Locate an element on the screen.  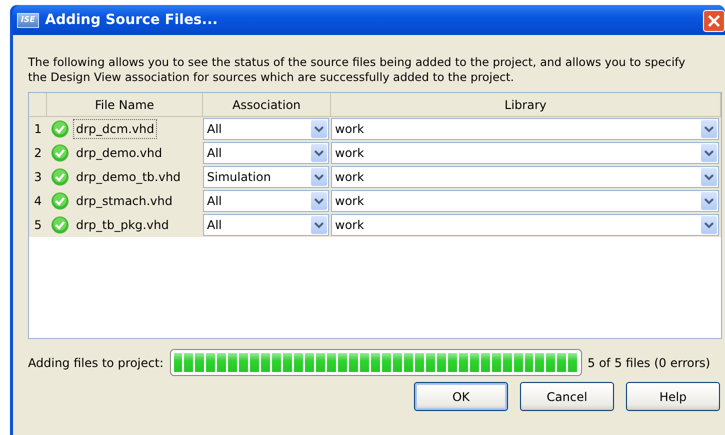
column-header: Library is located at coordinates (526, 104).